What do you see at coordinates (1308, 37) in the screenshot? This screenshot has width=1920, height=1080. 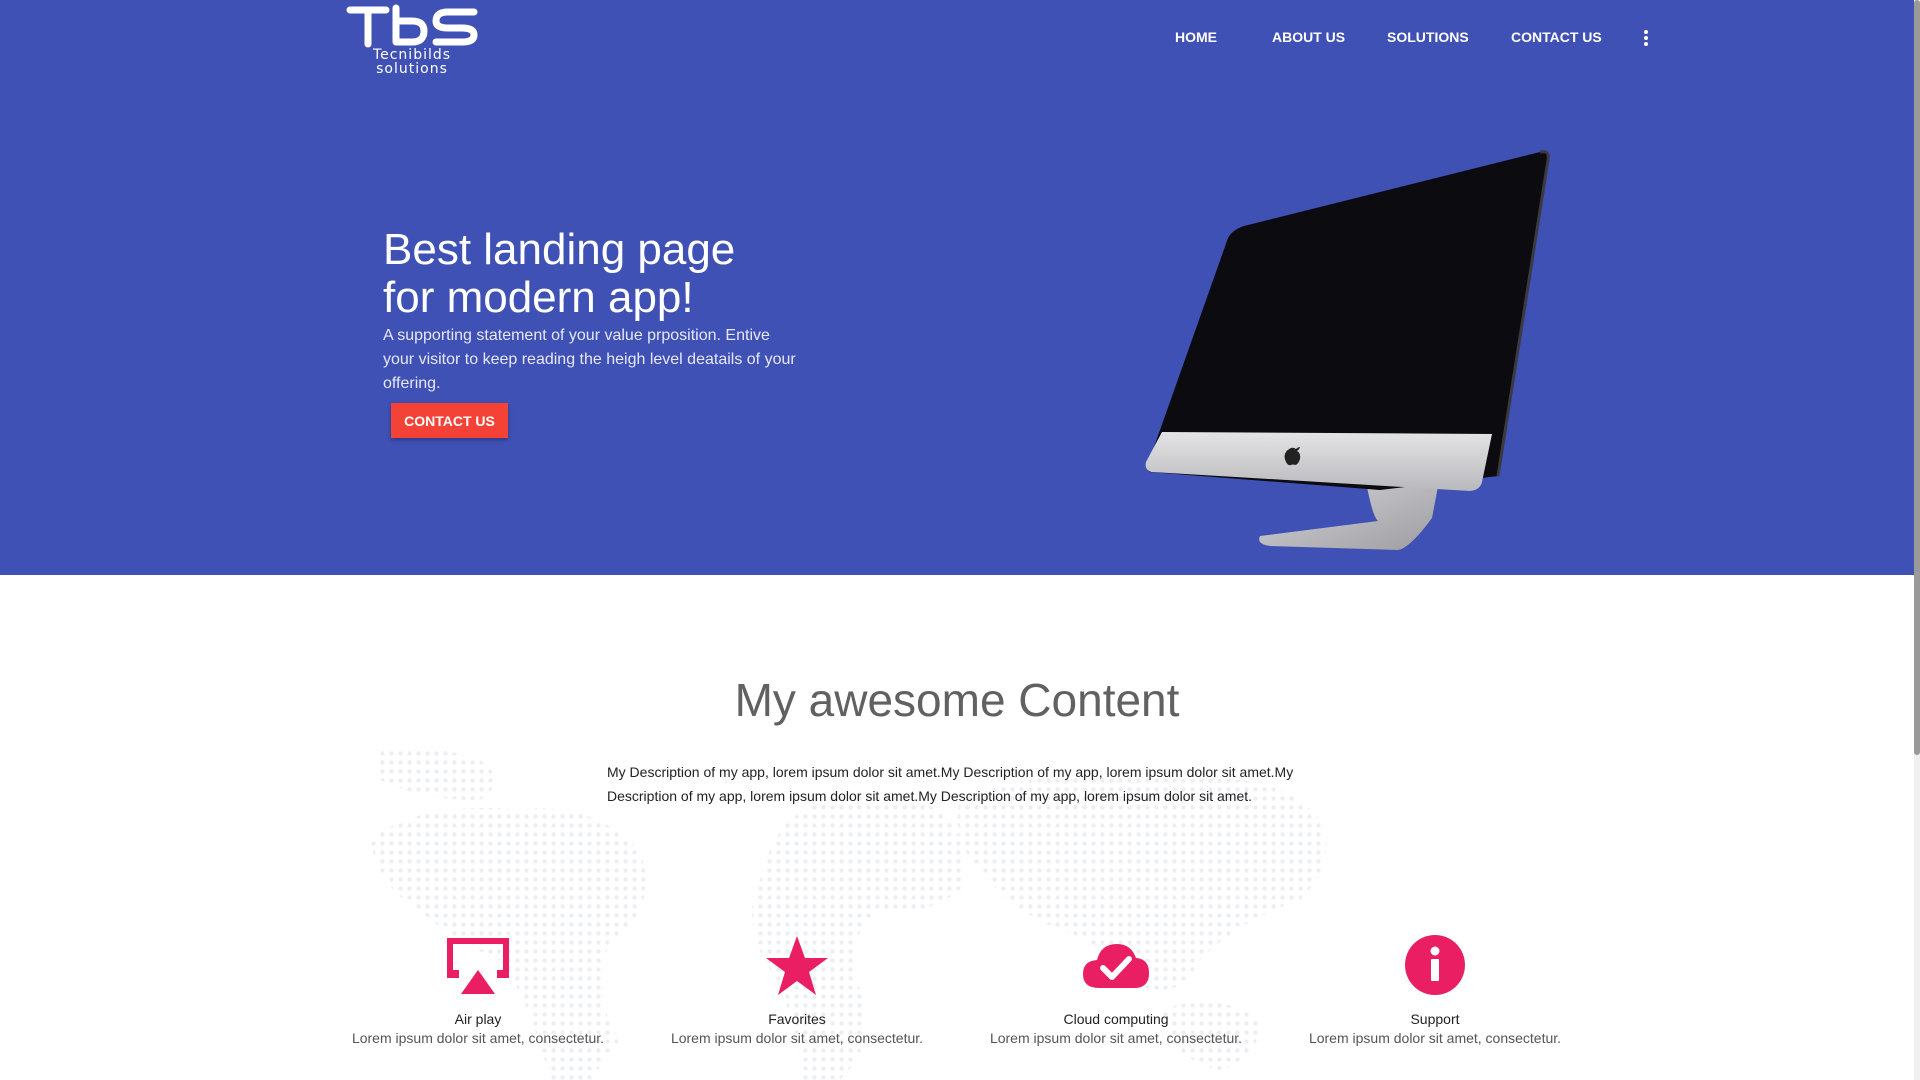 I see `nav-about-us: ABOUT US` at bounding box center [1308, 37].